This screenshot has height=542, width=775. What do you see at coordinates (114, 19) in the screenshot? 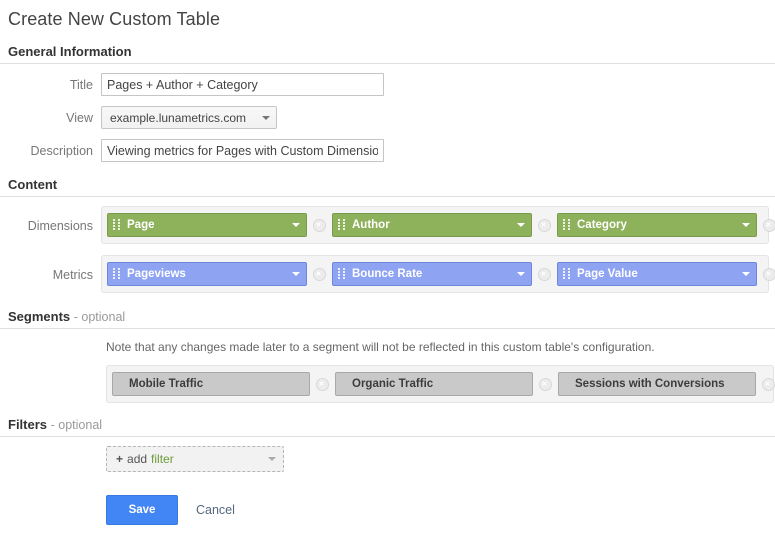
I see `page-title: Create New Custom Table` at bounding box center [114, 19].